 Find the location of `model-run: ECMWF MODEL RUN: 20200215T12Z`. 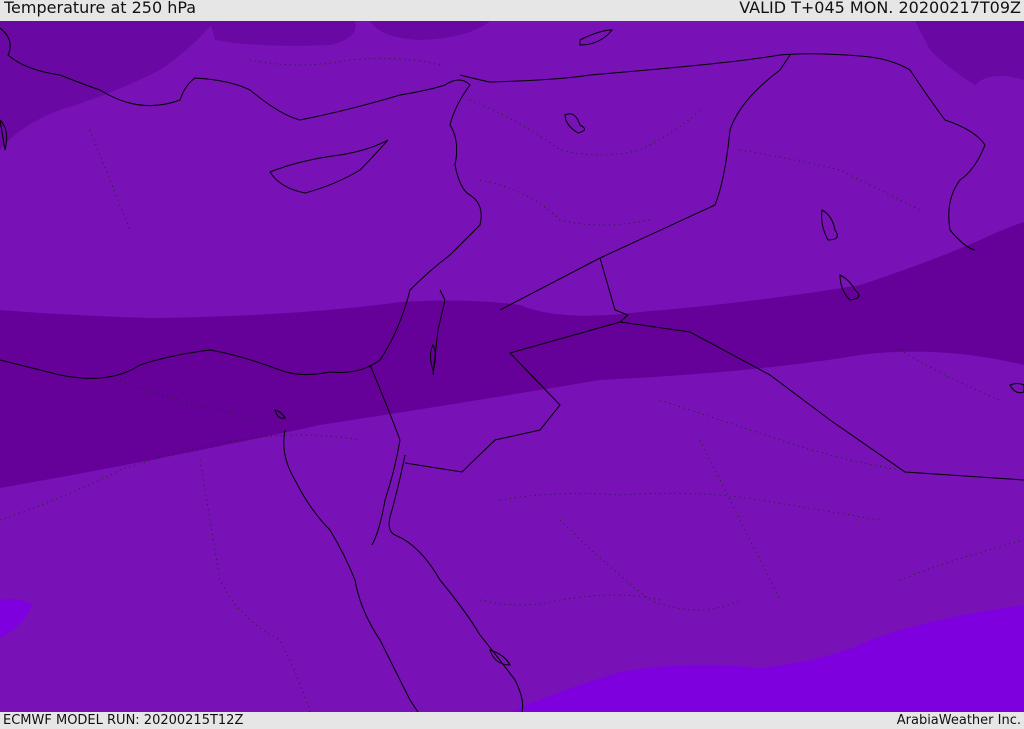

model-run: ECMWF MODEL RUN: 20200215T12Z is located at coordinates (123, 720).